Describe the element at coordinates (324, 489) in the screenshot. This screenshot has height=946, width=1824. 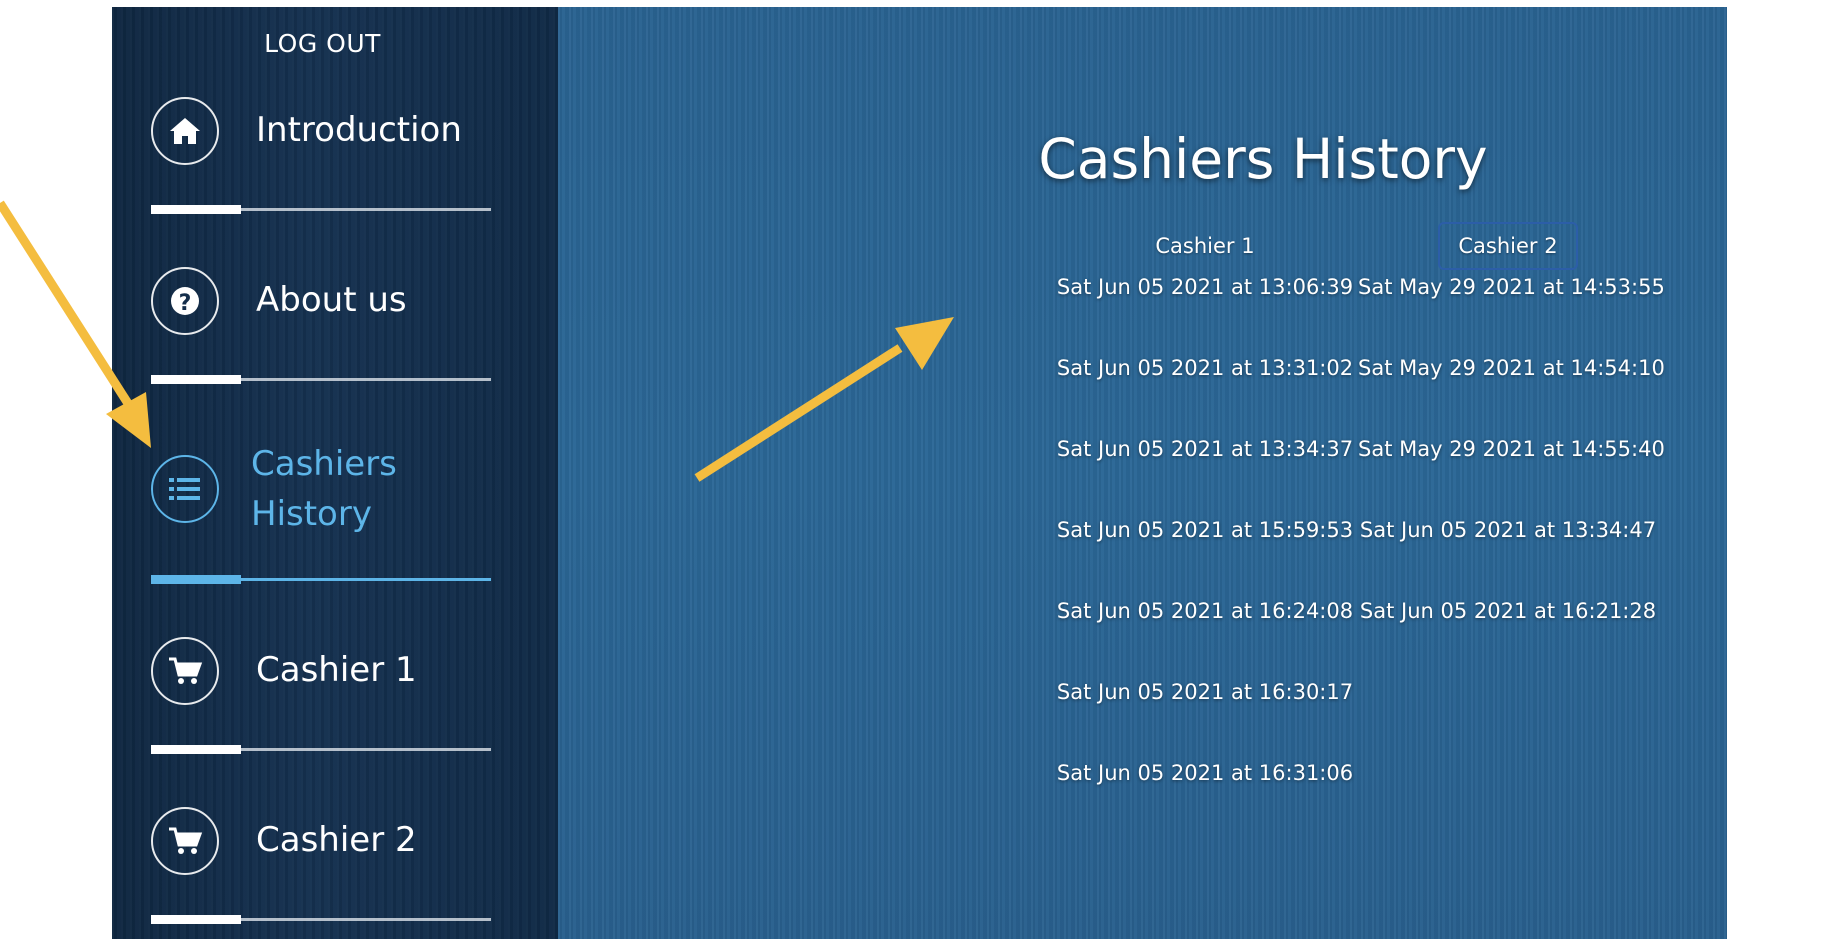
I see `sidebar-item-label: Cashiers History` at that location.